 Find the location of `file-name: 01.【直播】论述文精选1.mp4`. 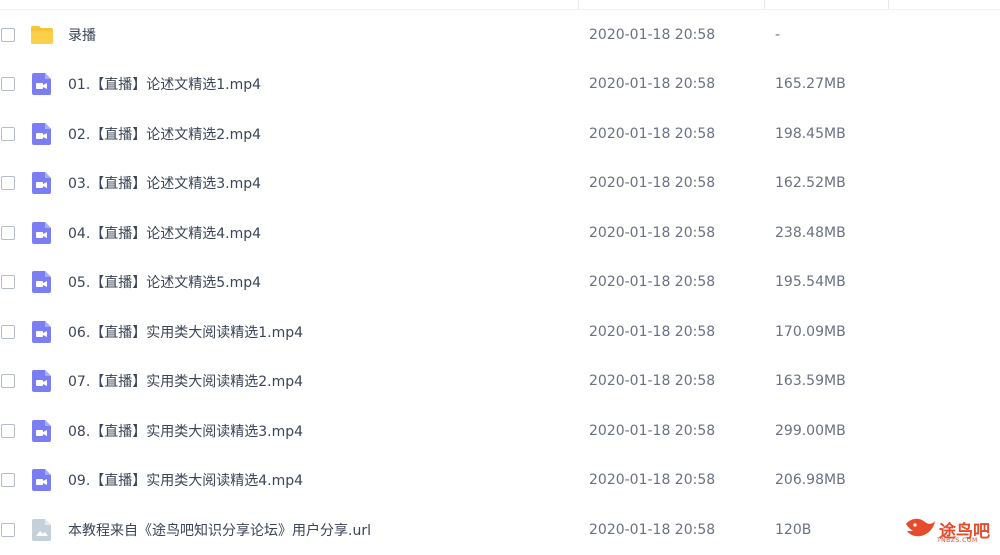

file-name: 01.【直播】论述文精选1.mp4 is located at coordinates (164, 84).